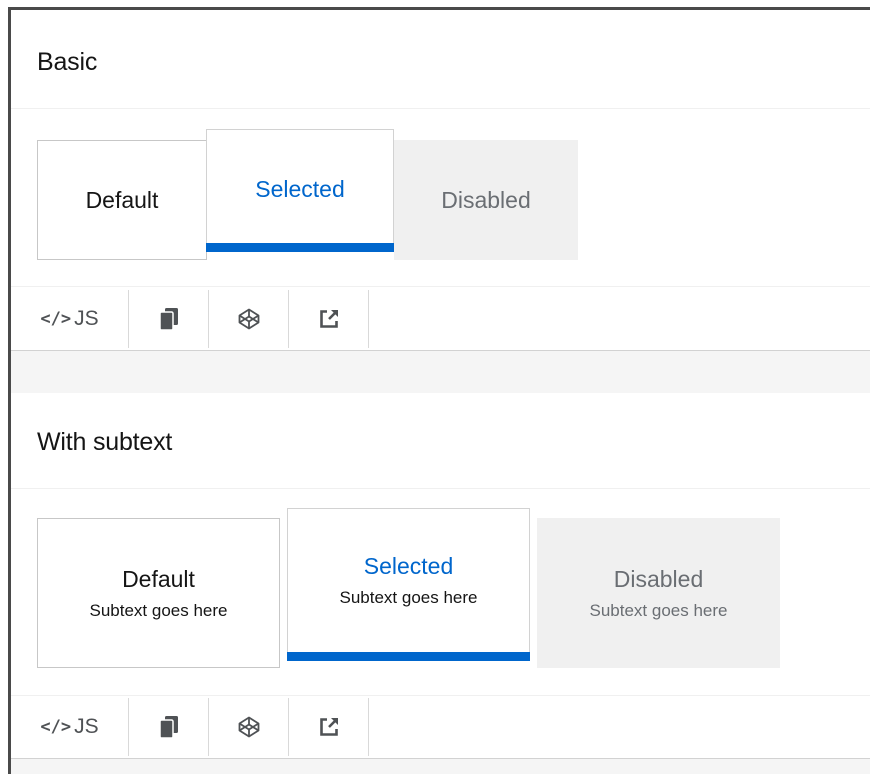  I want to click on section-title-basic: Basic, so click(67, 62).